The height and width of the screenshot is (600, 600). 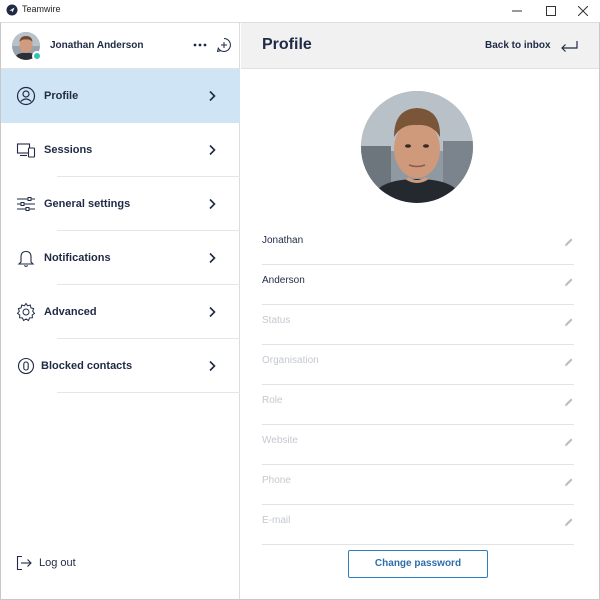 I want to click on email-placeholder: E-mail, so click(x=276, y=520).